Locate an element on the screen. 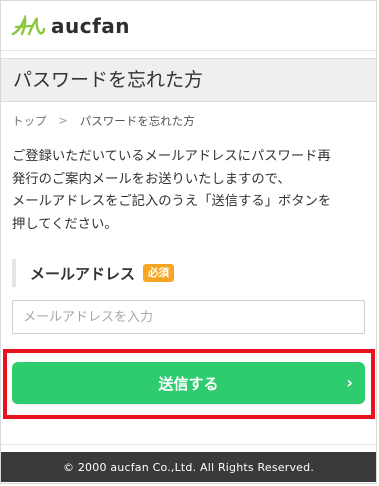  intro-line: 発行のご案内メールをお送りいたしますので、 is located at coordinates (151, 179).